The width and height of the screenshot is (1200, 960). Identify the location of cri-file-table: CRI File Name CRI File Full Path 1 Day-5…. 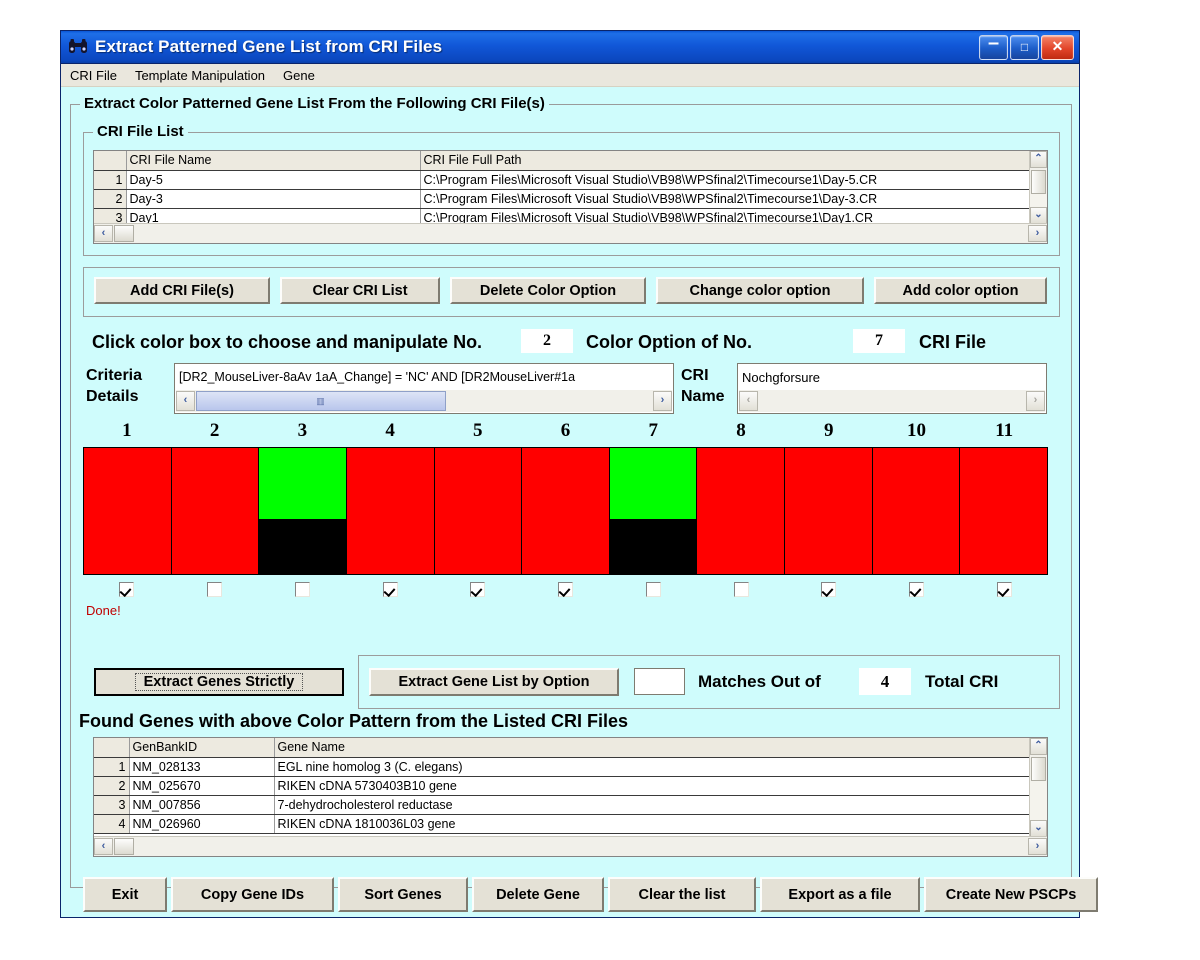
(570, 197).